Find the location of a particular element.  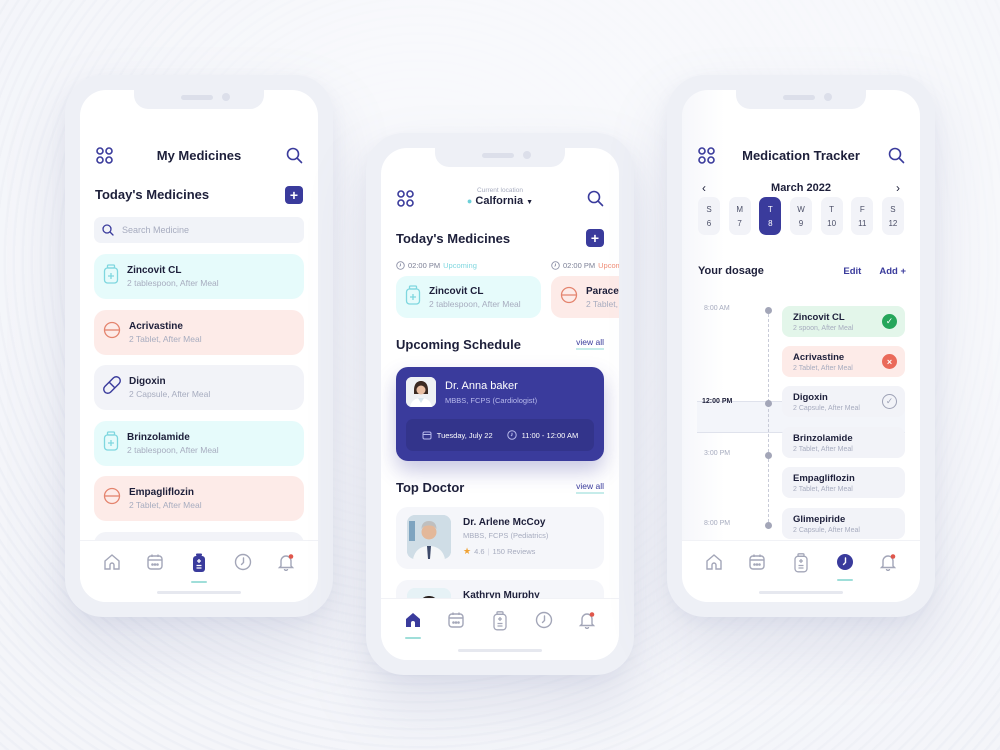

page-title: My Medicines is located at coordinates (199, 155).